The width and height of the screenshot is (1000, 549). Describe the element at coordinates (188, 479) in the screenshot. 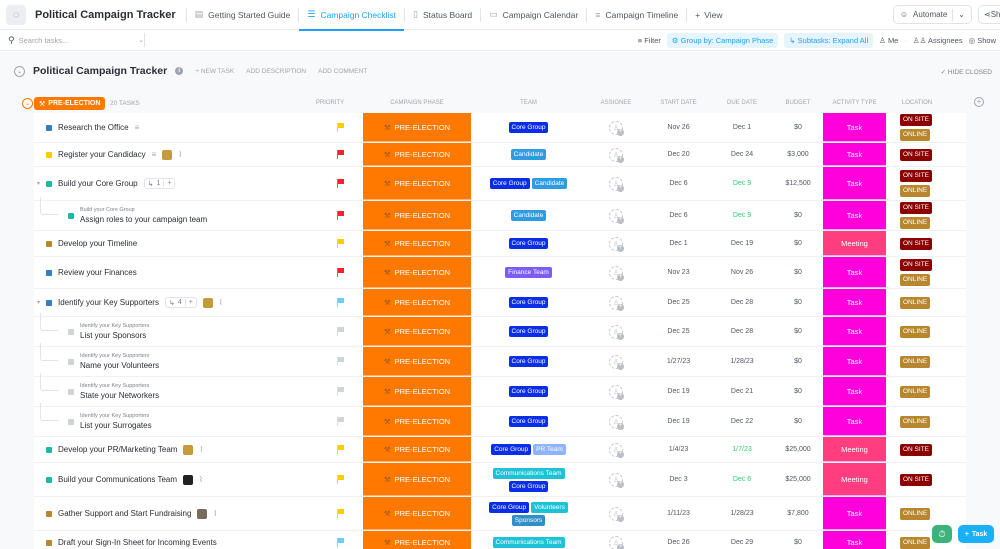

I see `attachment-thumbnail` at that location.